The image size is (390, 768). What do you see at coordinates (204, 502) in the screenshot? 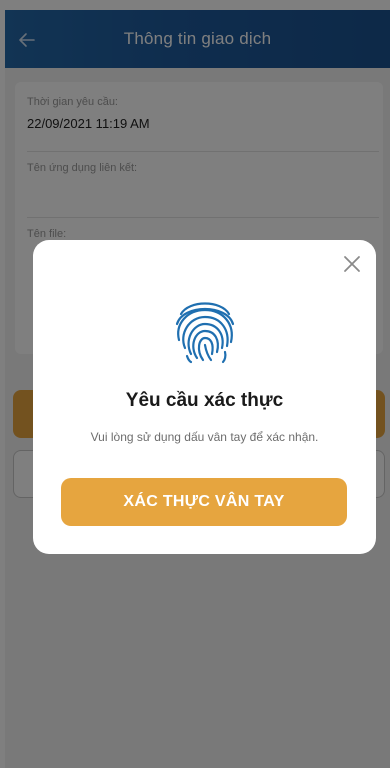
I see `fingerprint-auth-button: XÁC THỰC VÂN TAY` at bounding box center [204, 502].